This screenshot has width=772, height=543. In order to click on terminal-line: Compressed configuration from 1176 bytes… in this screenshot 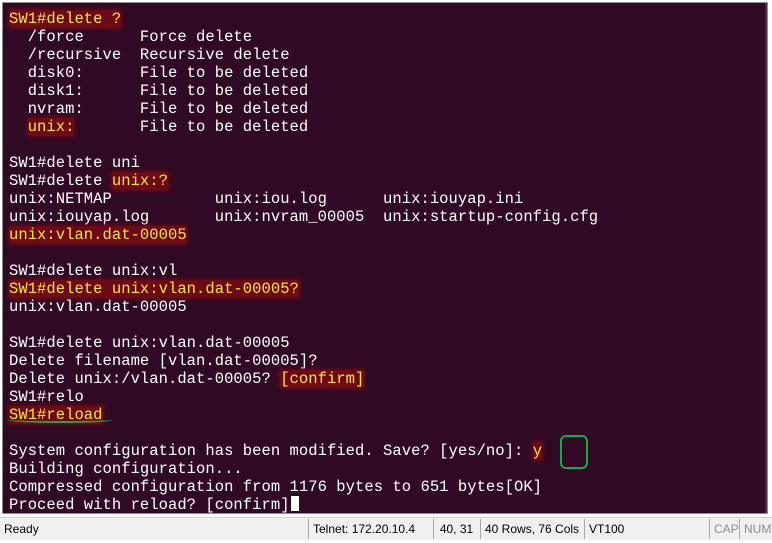, I will do `click(386, 487)`.